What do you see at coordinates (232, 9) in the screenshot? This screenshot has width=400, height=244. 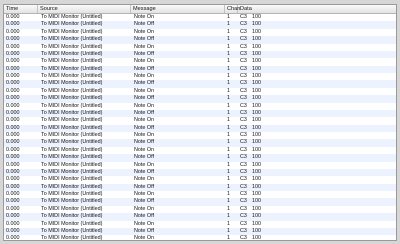 I see `column-header-chan: Chan` at bounding box center [232, 9].